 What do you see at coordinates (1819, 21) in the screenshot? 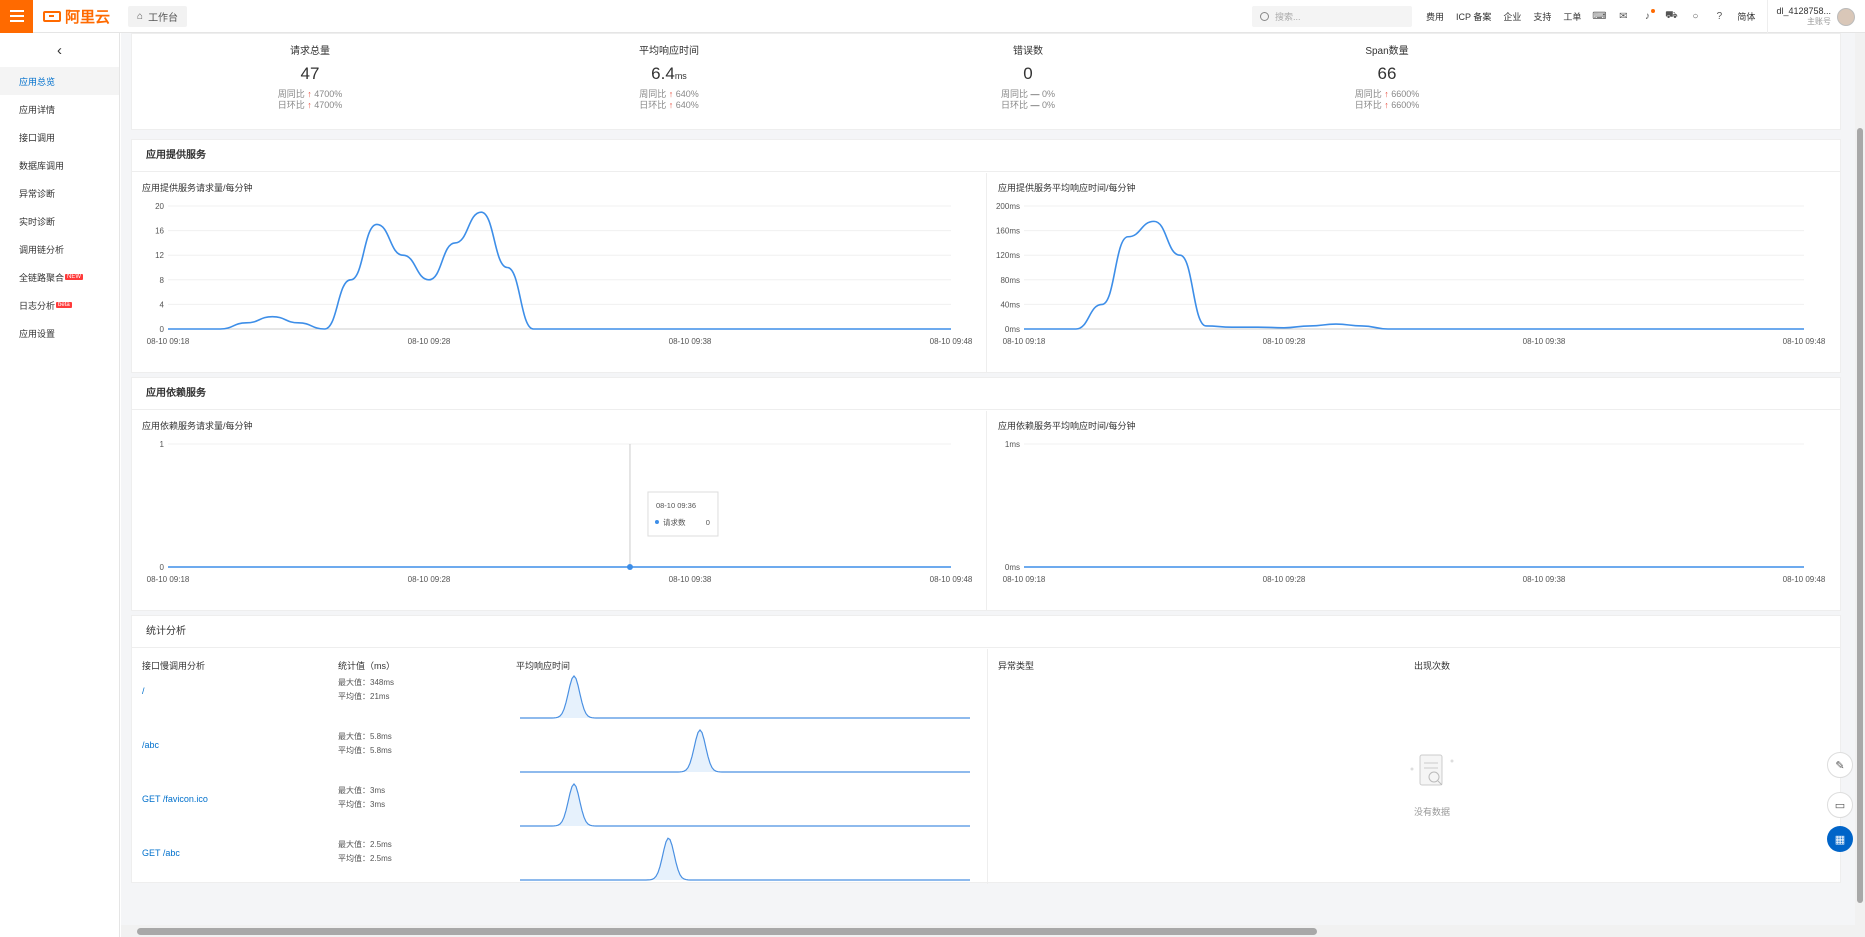
I see `user-role: 主账号` at bounding box center [1819, 21].